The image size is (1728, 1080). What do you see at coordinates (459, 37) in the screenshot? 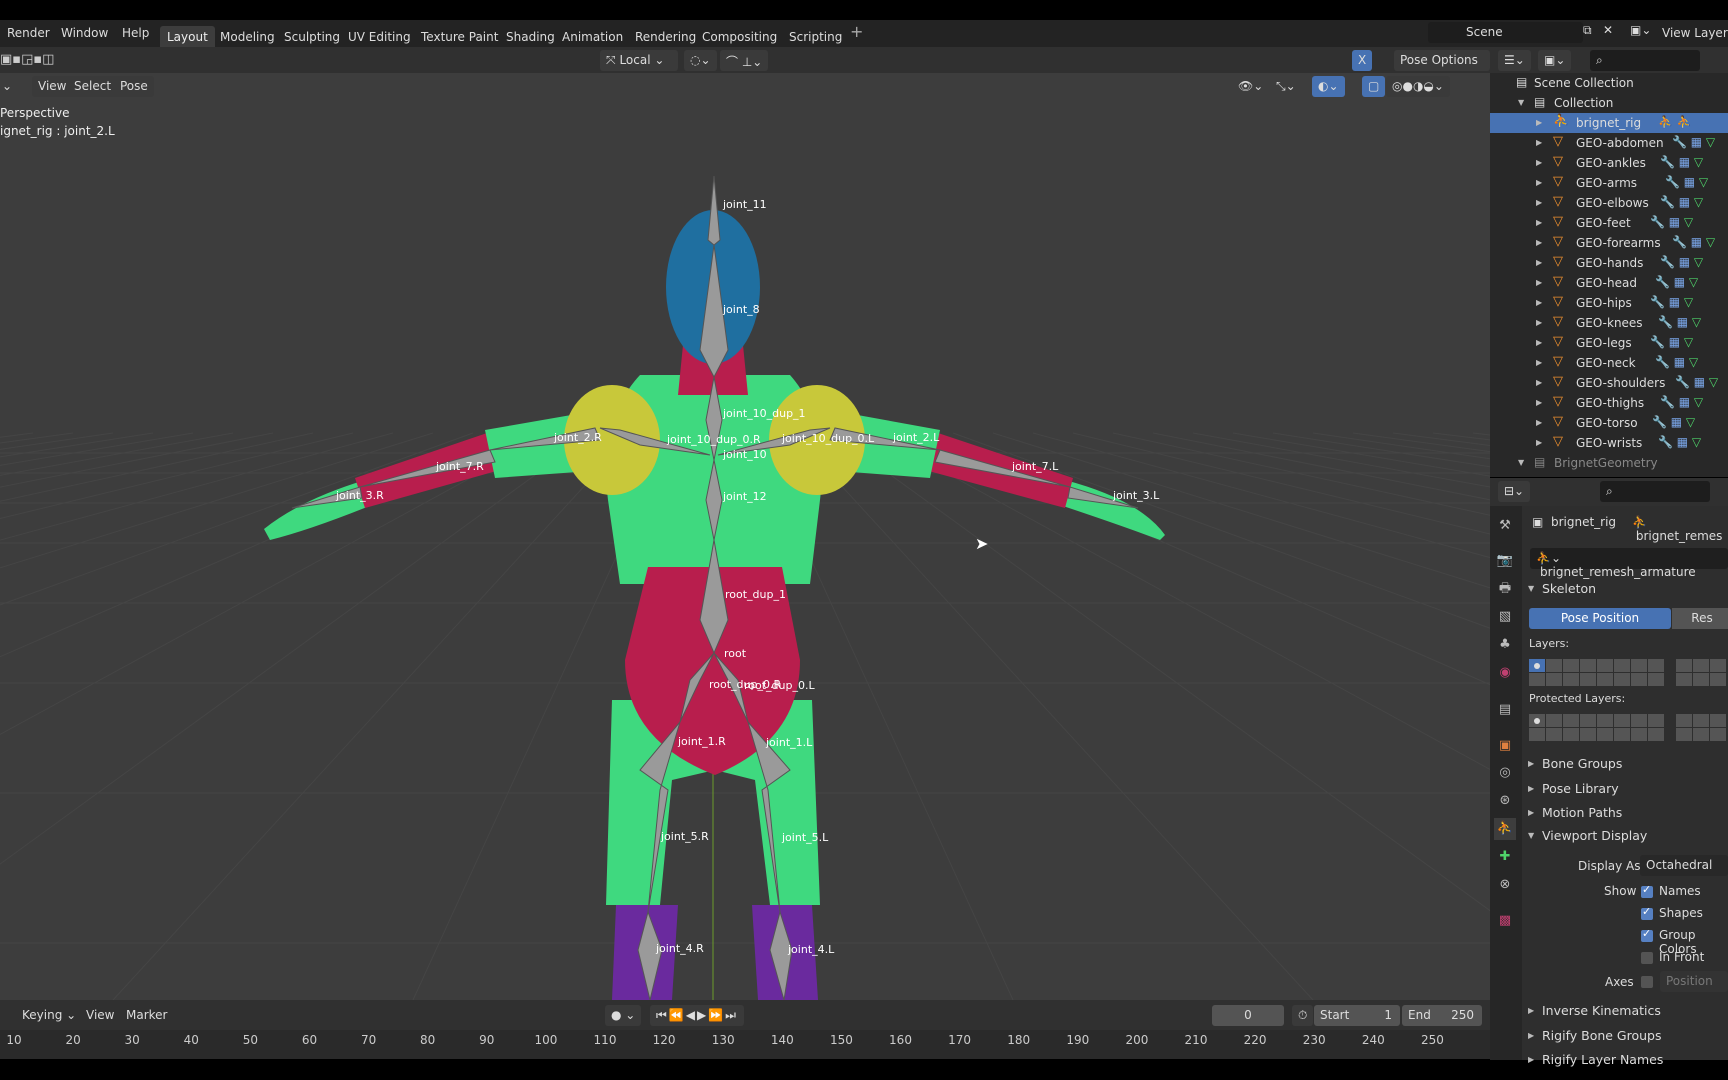
I see `tab-texture-paint: Texture Paint` at bounding box center [459, 37].